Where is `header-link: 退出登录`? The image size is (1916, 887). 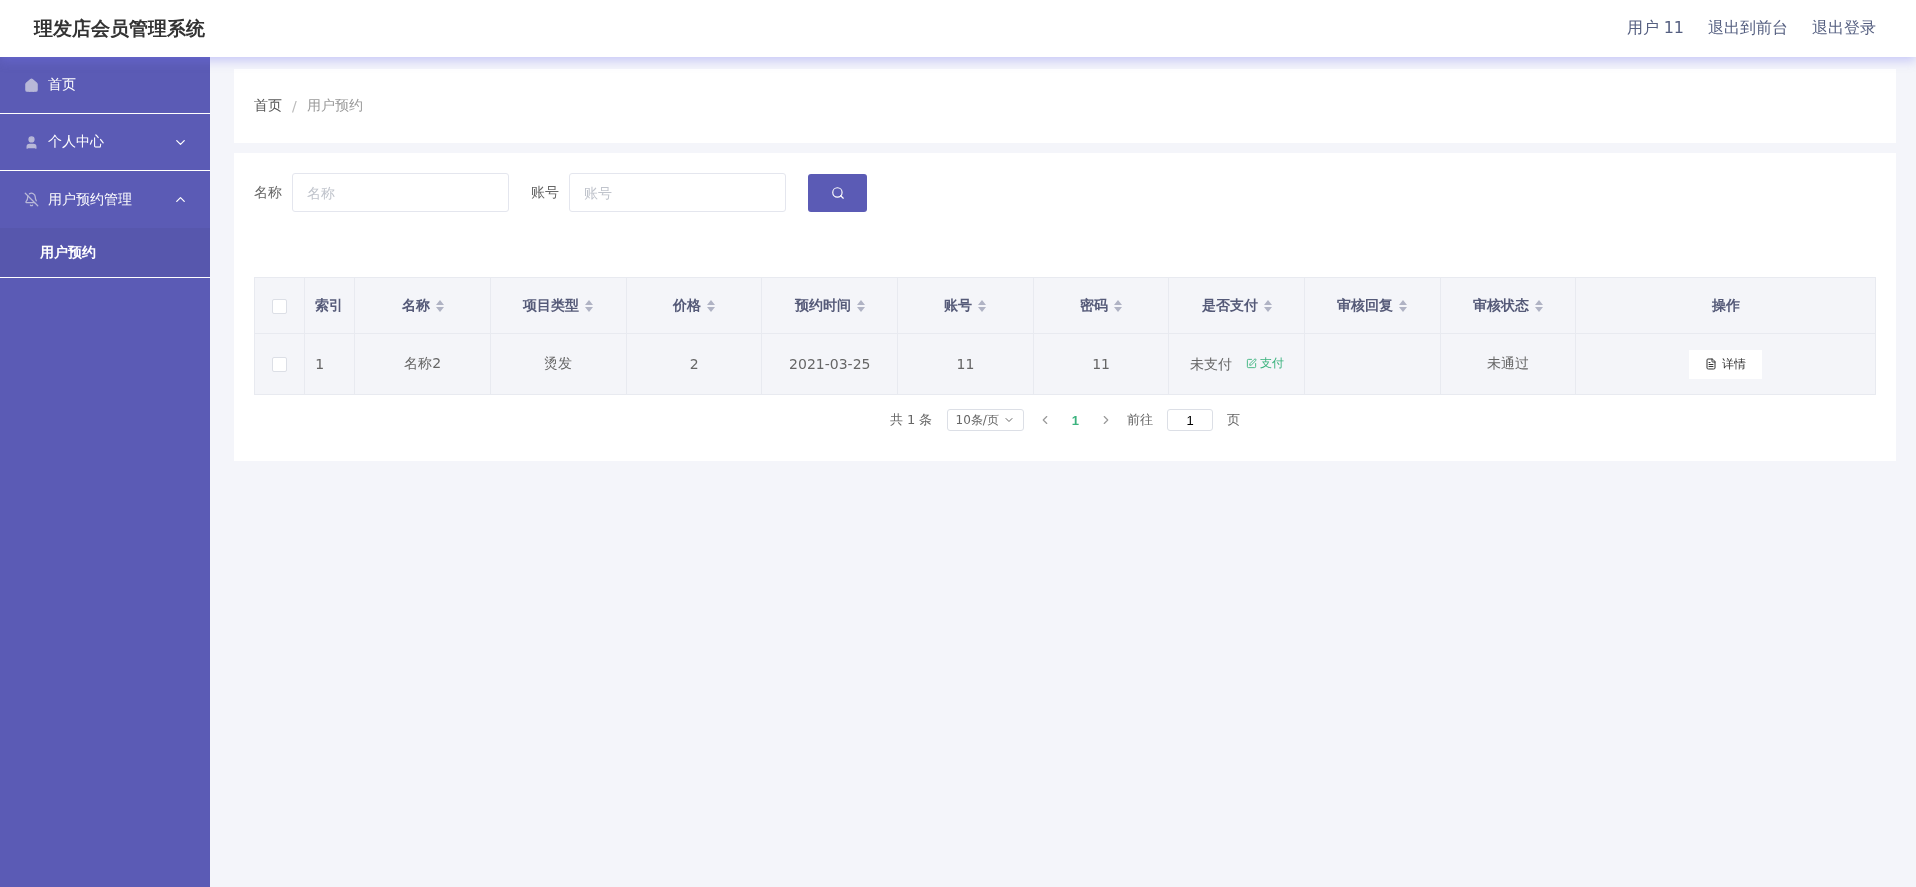 header-link: 退出登录 is located at coordinates (1844, 28).